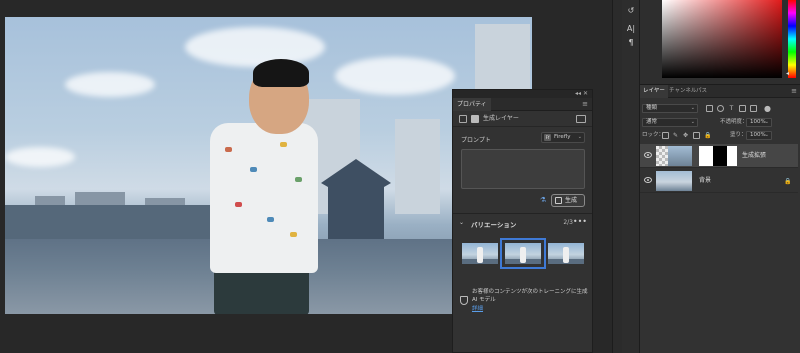 The image size is (800, 353). What do you see at coordinates (631, 29) in the screenshot?
I see `character-icon: A|` at bounding box center [631, 29].